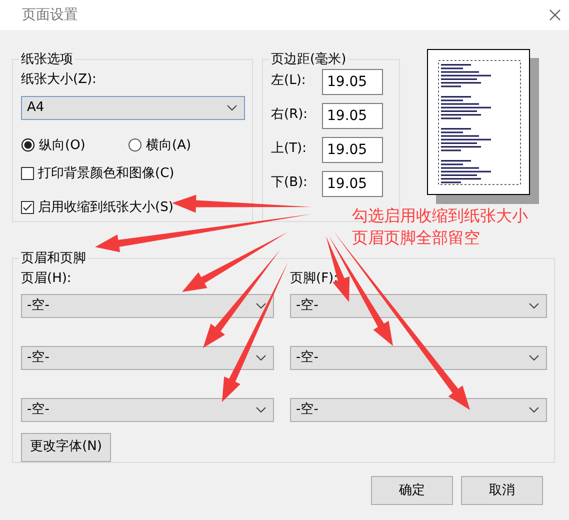  I want to click on dropdown: A4, so click(133, 108).